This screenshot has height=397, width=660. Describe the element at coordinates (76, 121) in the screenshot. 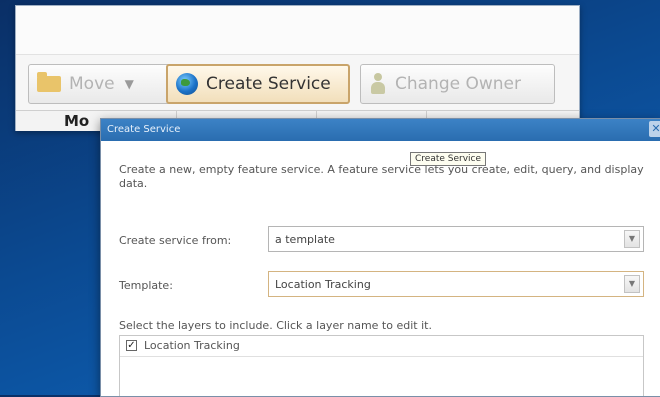

I see `column-header: Mo` at that location.